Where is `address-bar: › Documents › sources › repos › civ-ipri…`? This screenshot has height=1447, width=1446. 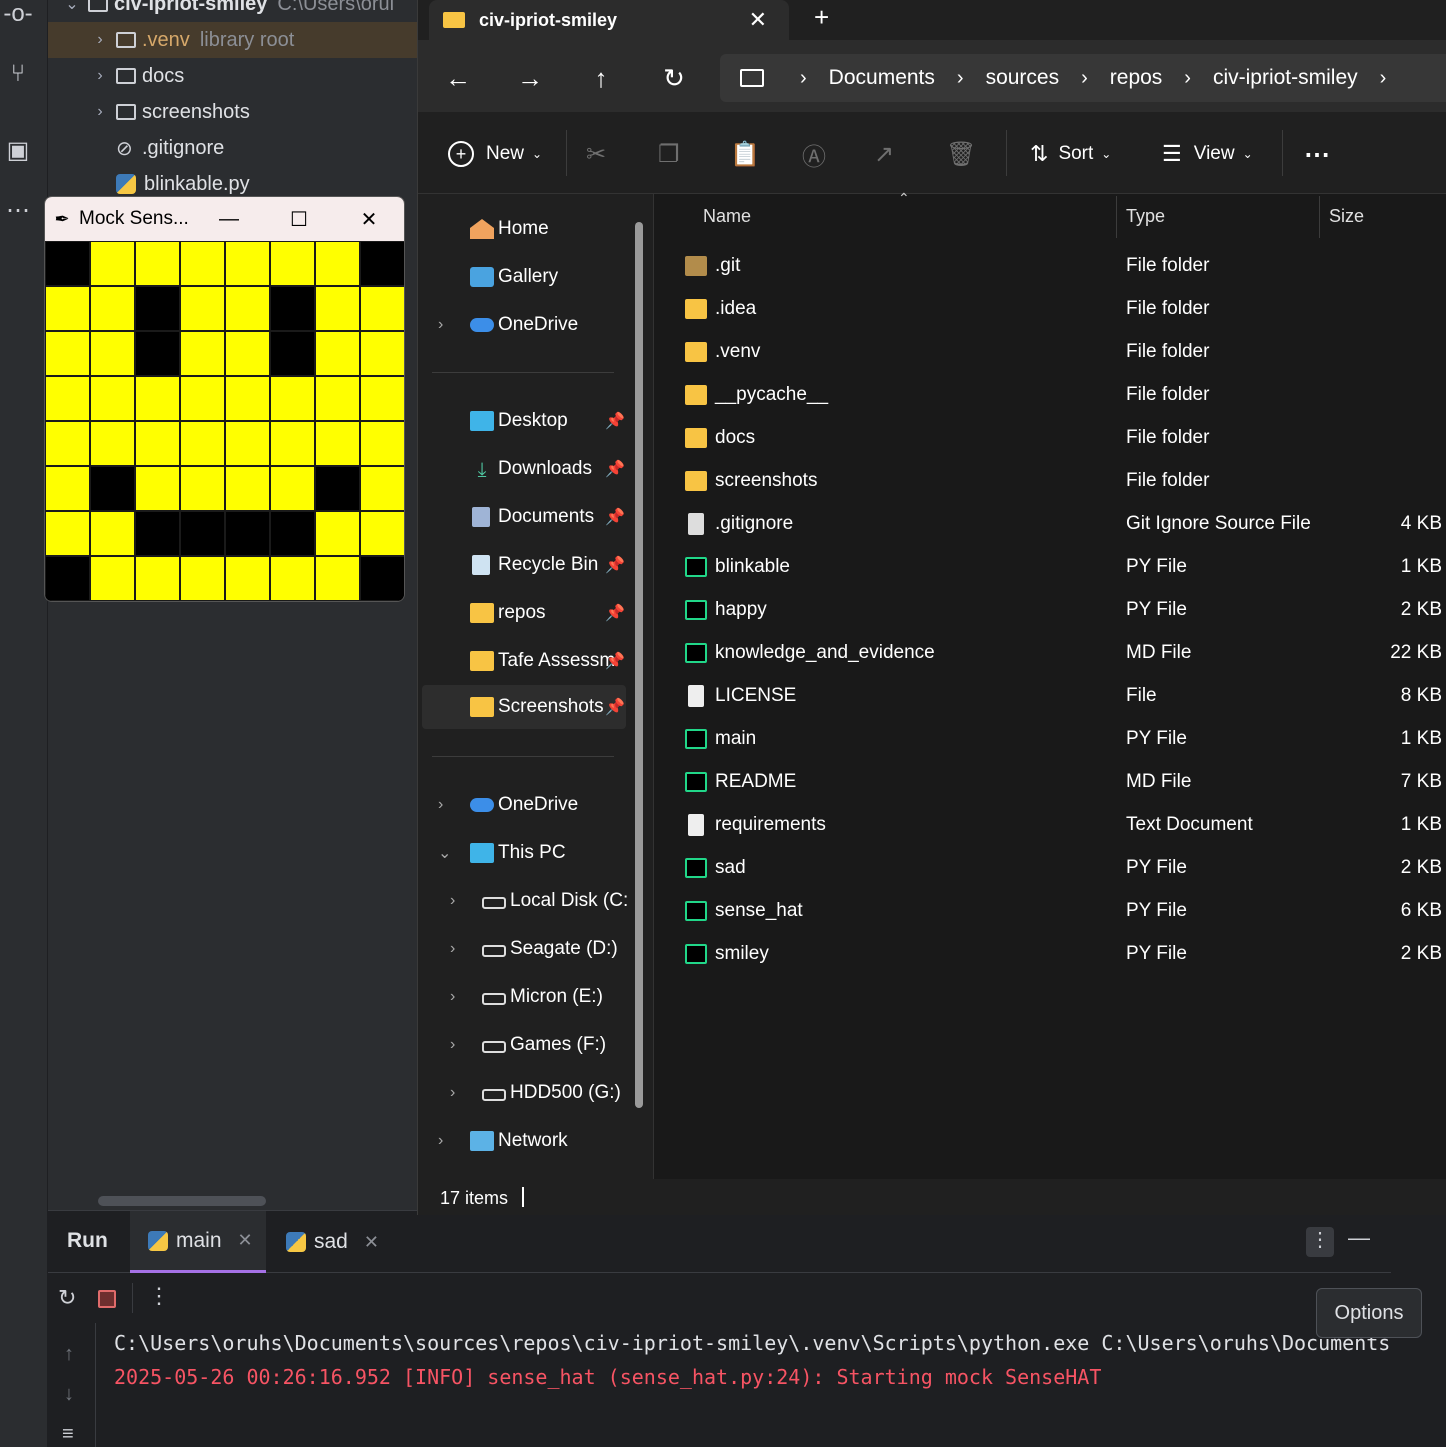 address-bar: › Documents › sources › repos › civ-ipri… is located at coordinates (1083, 78).